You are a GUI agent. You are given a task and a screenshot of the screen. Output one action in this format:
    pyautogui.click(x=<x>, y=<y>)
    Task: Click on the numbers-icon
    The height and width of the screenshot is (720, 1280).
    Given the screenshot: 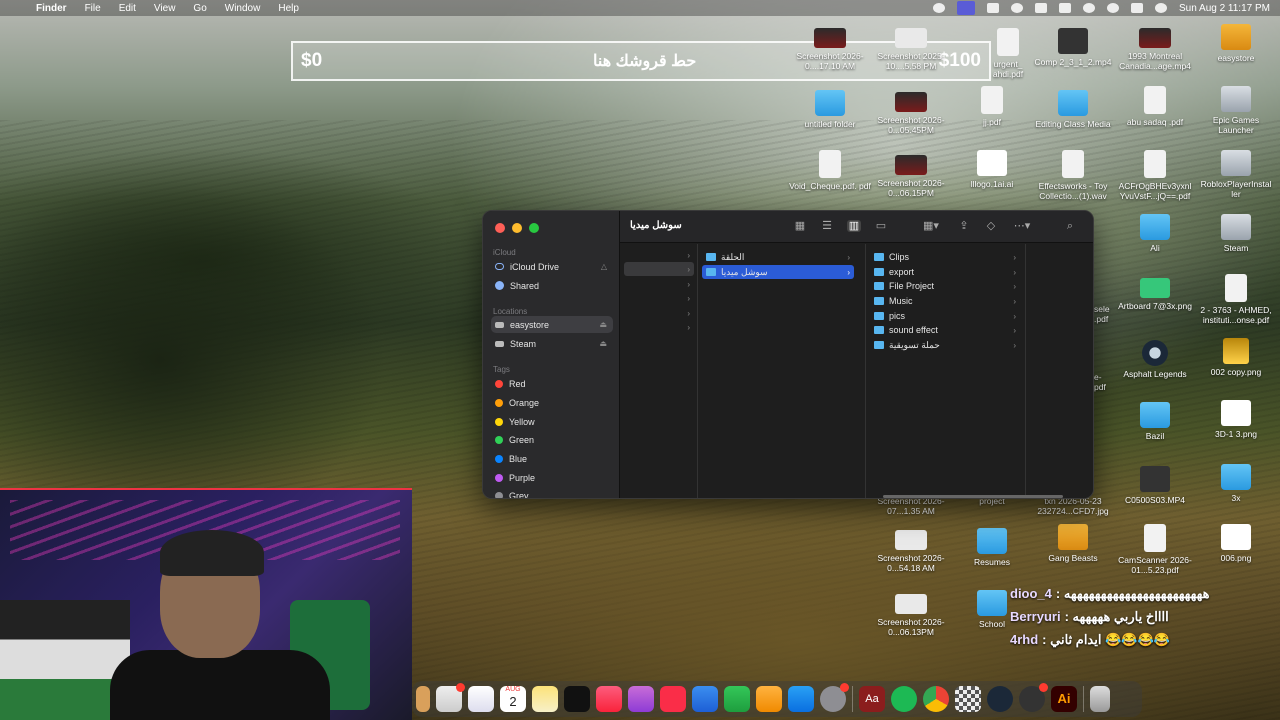 What is the action you would take?
    pyautogui.click(x=737, y=699)
    